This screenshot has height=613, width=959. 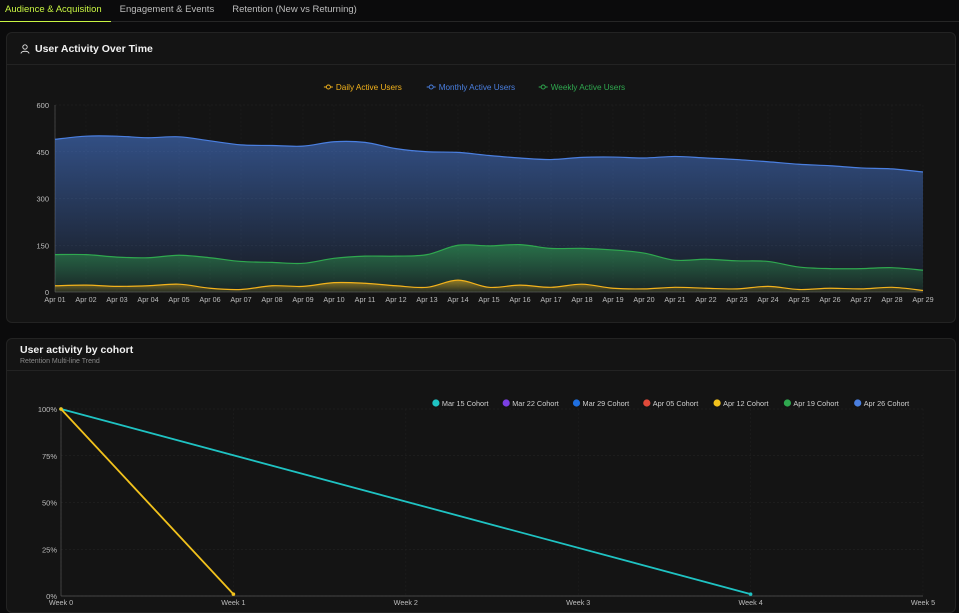 What do you see at coordinates (395, 299) in the screenshot?
I see `x-tick-label: Apr 12` at bounding box center [395, 299].